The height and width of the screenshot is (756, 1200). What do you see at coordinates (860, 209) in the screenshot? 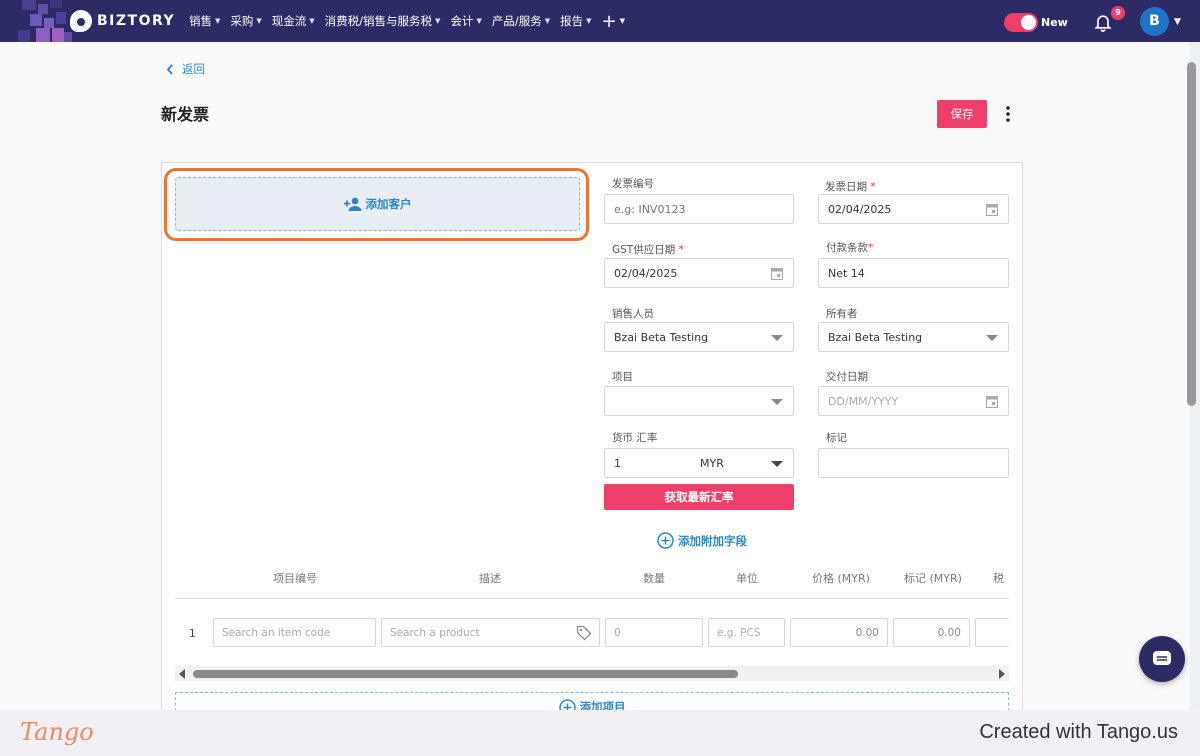
I see `invoice-date-value: 02/04/2025` at bounding box center [860, 209].